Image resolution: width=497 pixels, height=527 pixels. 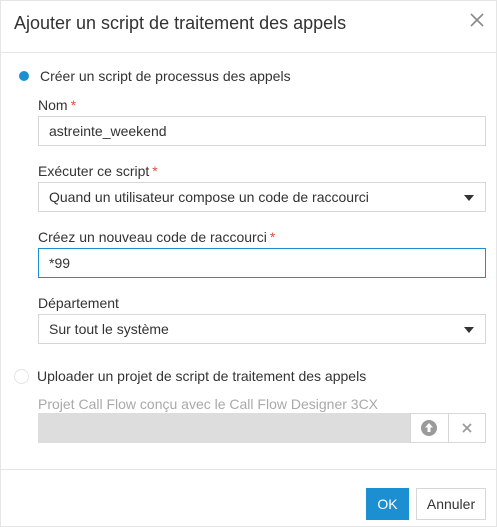 I want to click on ok-button: OK, so click(x=387, y=504).